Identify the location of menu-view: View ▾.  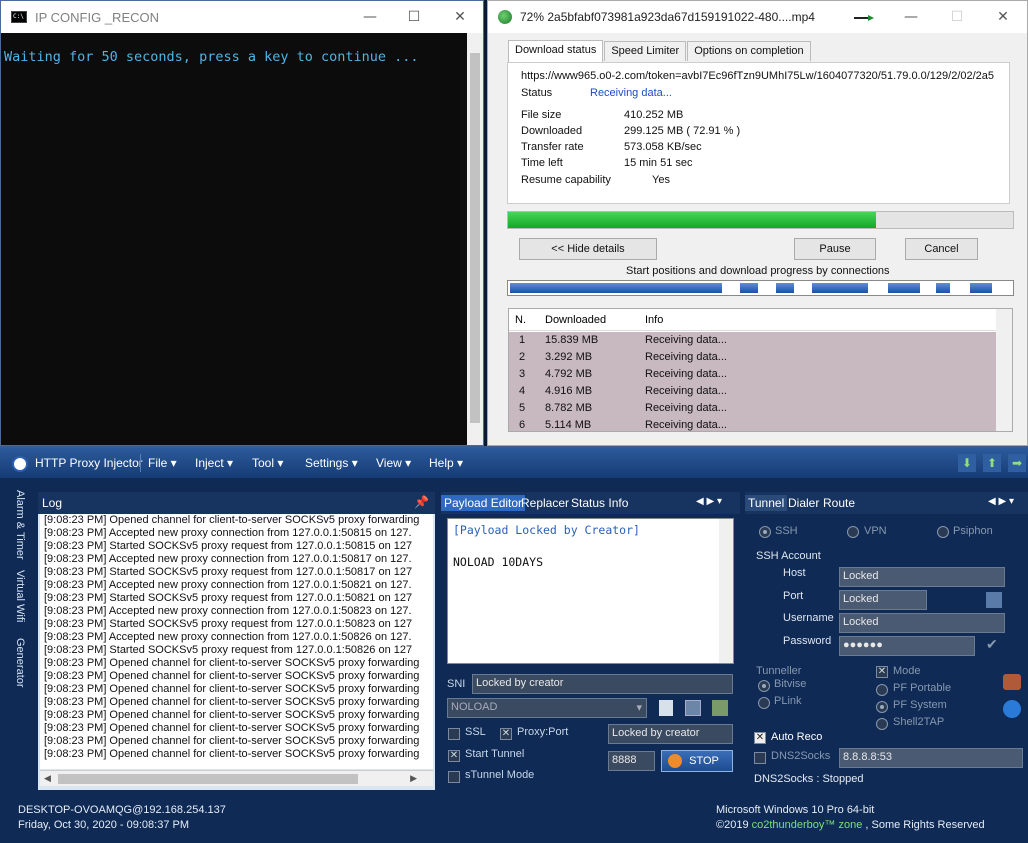
(393, 463).